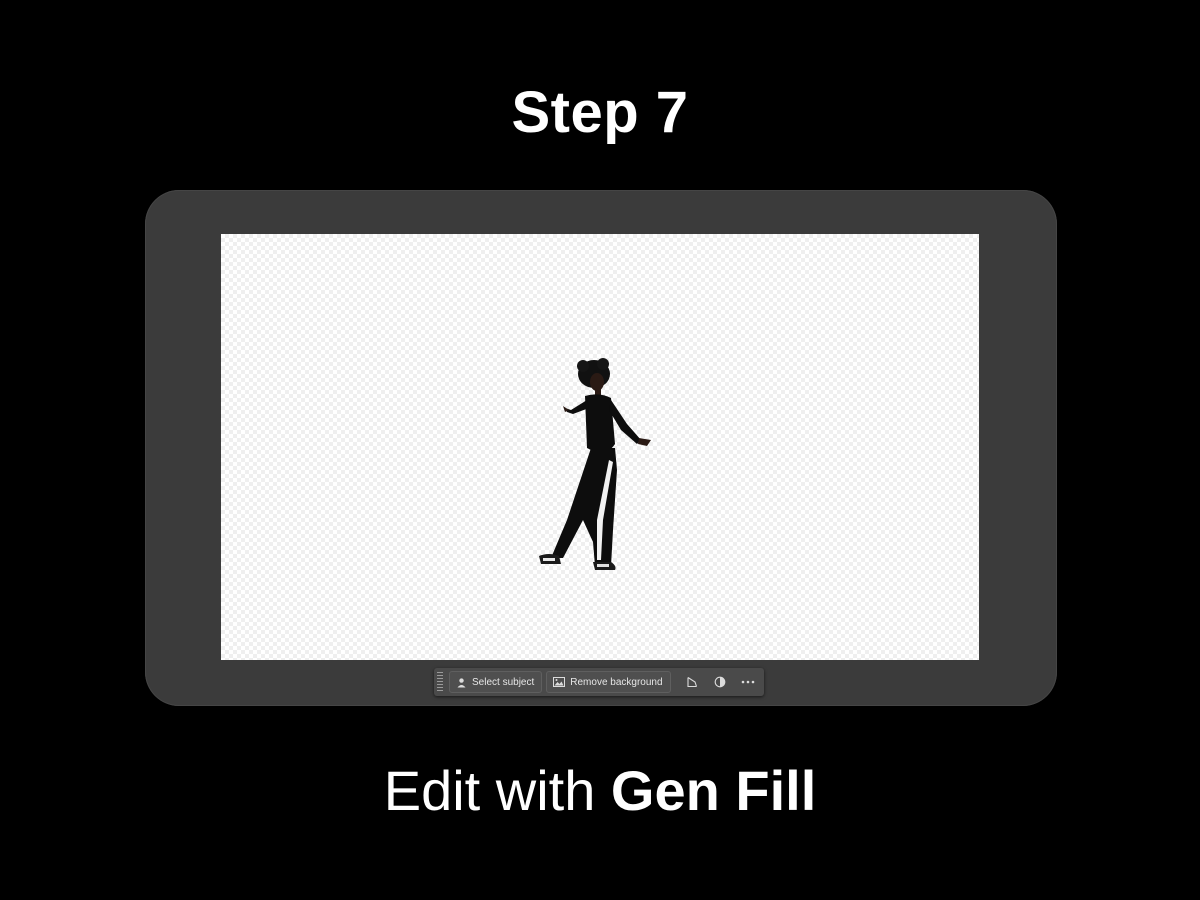  What do you see at coordinates (600, 112) in the screenshot?
I see `page-title: Step 7` at bounding box center [600, 112].